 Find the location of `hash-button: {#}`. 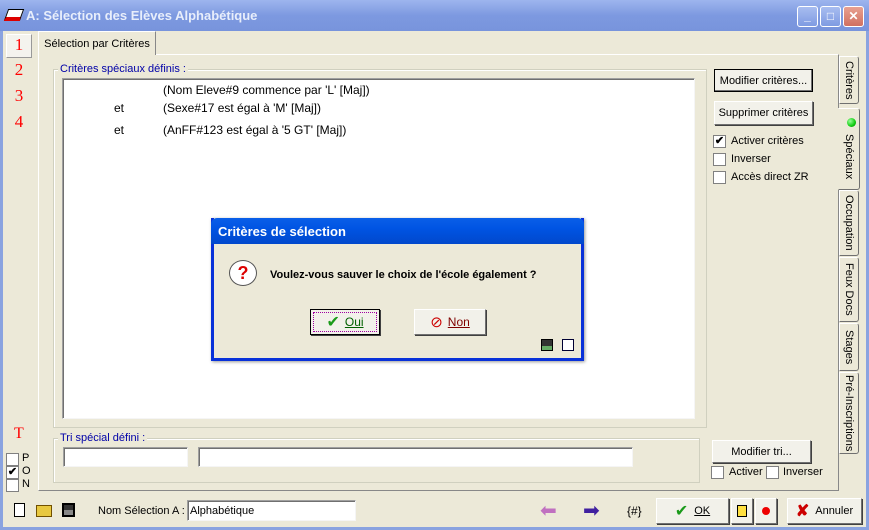

hash-button: {#} is located at coordinates (634, 511).